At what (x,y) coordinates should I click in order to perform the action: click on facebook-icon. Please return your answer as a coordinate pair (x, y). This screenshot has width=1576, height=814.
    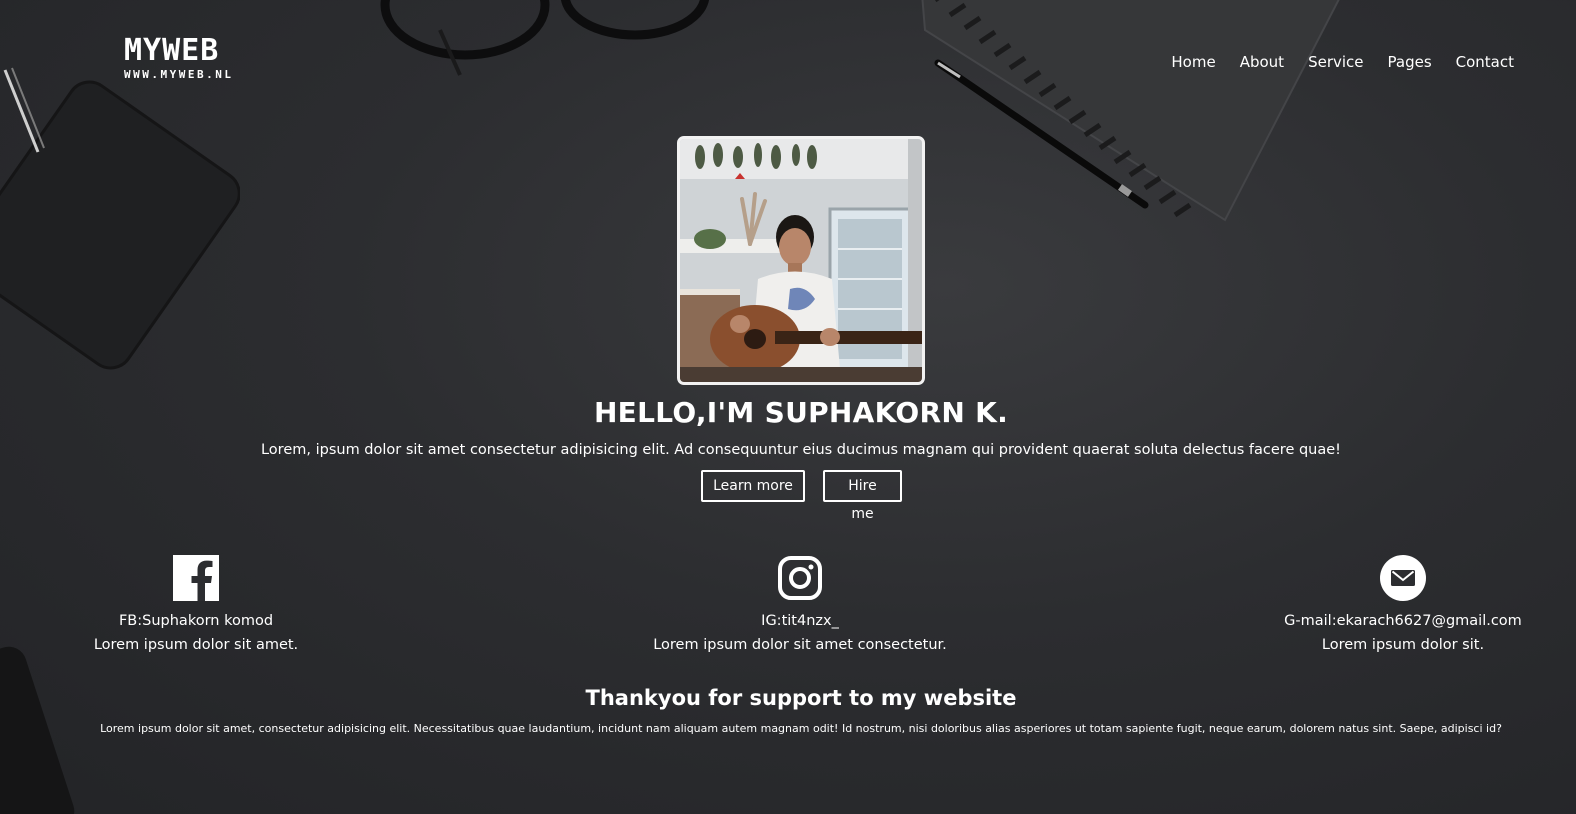
    Looking at the image, I should click on (196, 578).